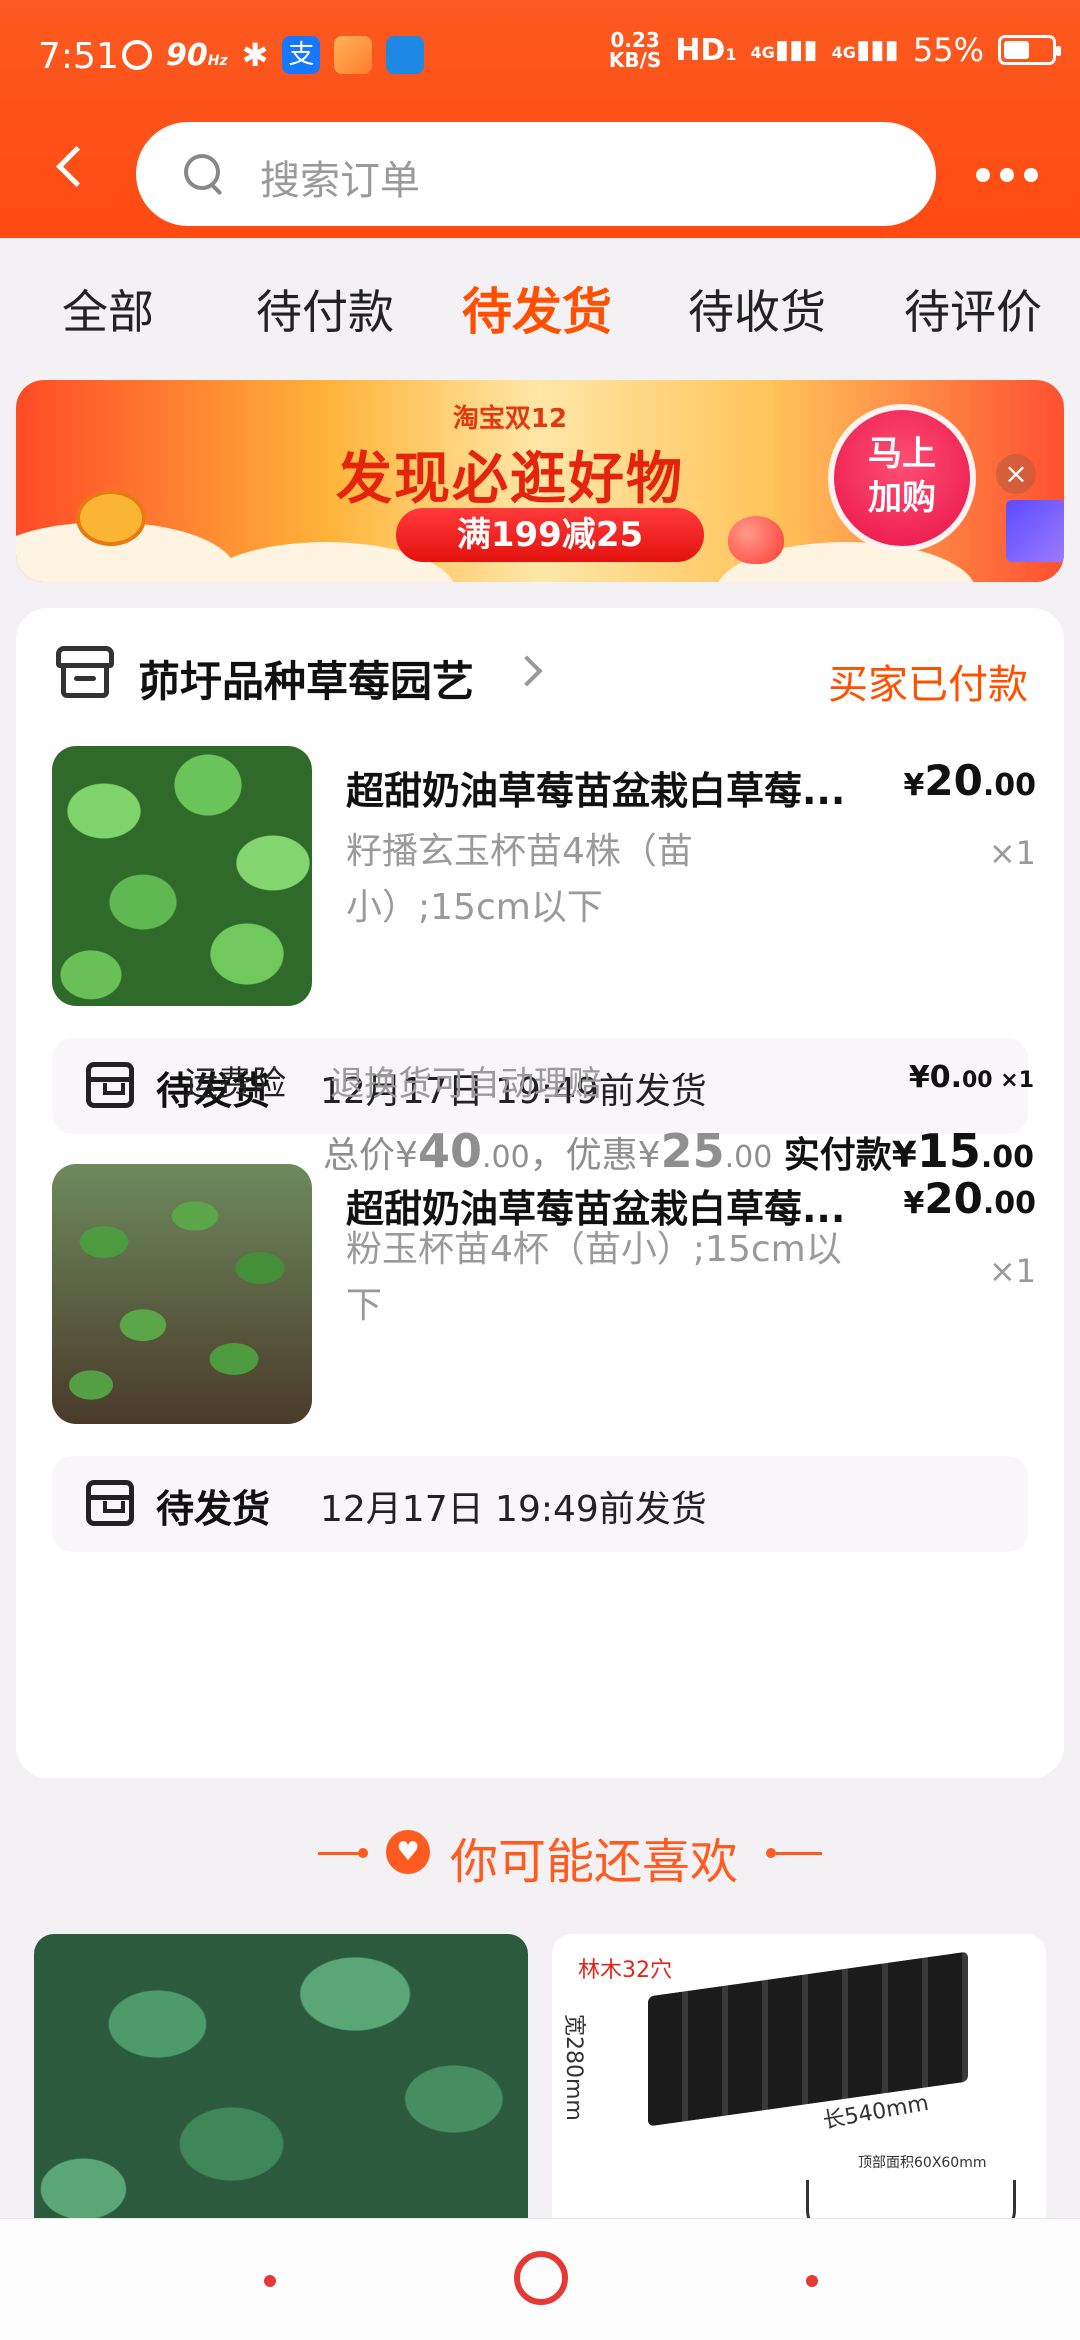  What do you see at coordinates (281, 2084) in the screenshot?
I see `recommend-item-strawberry` at bounding box center [281, 2084].